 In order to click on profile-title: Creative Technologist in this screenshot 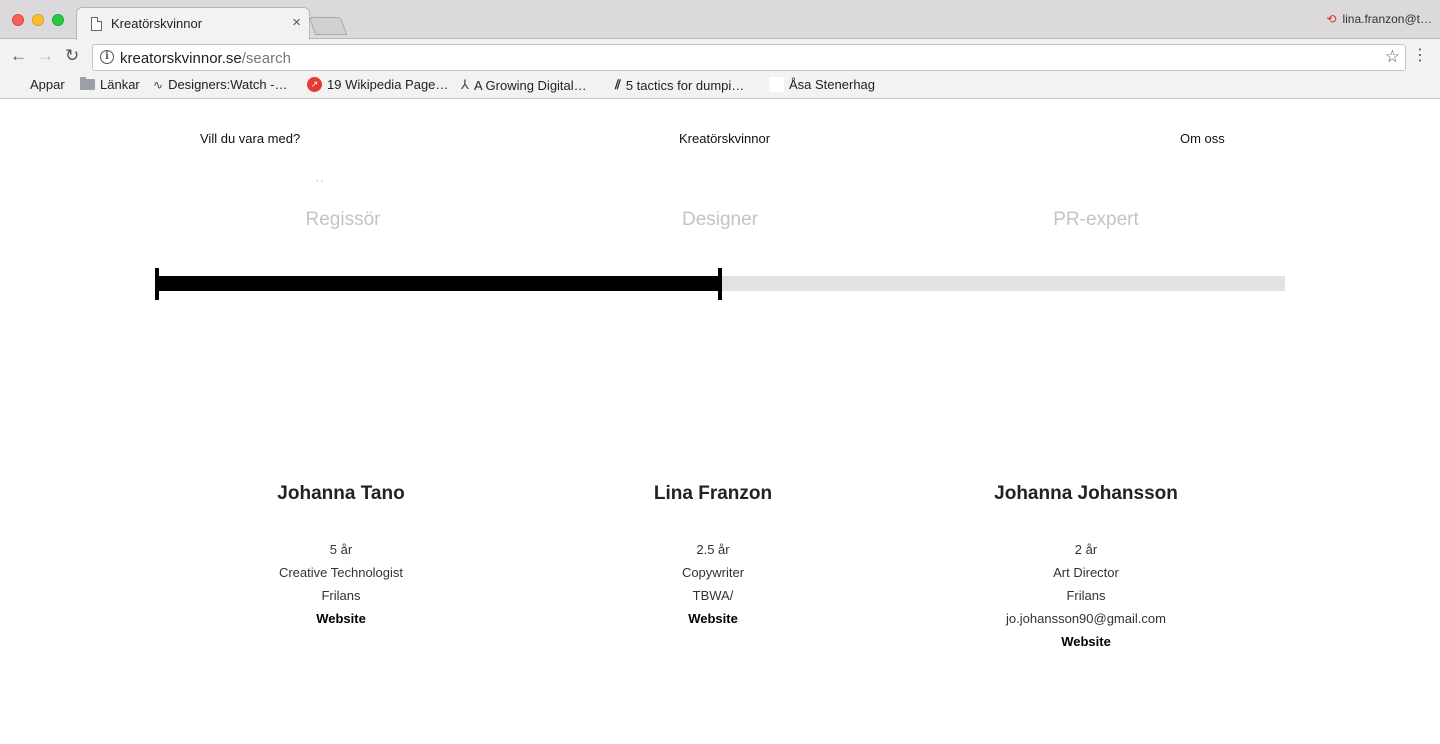, I will do `click(341, 572)`.